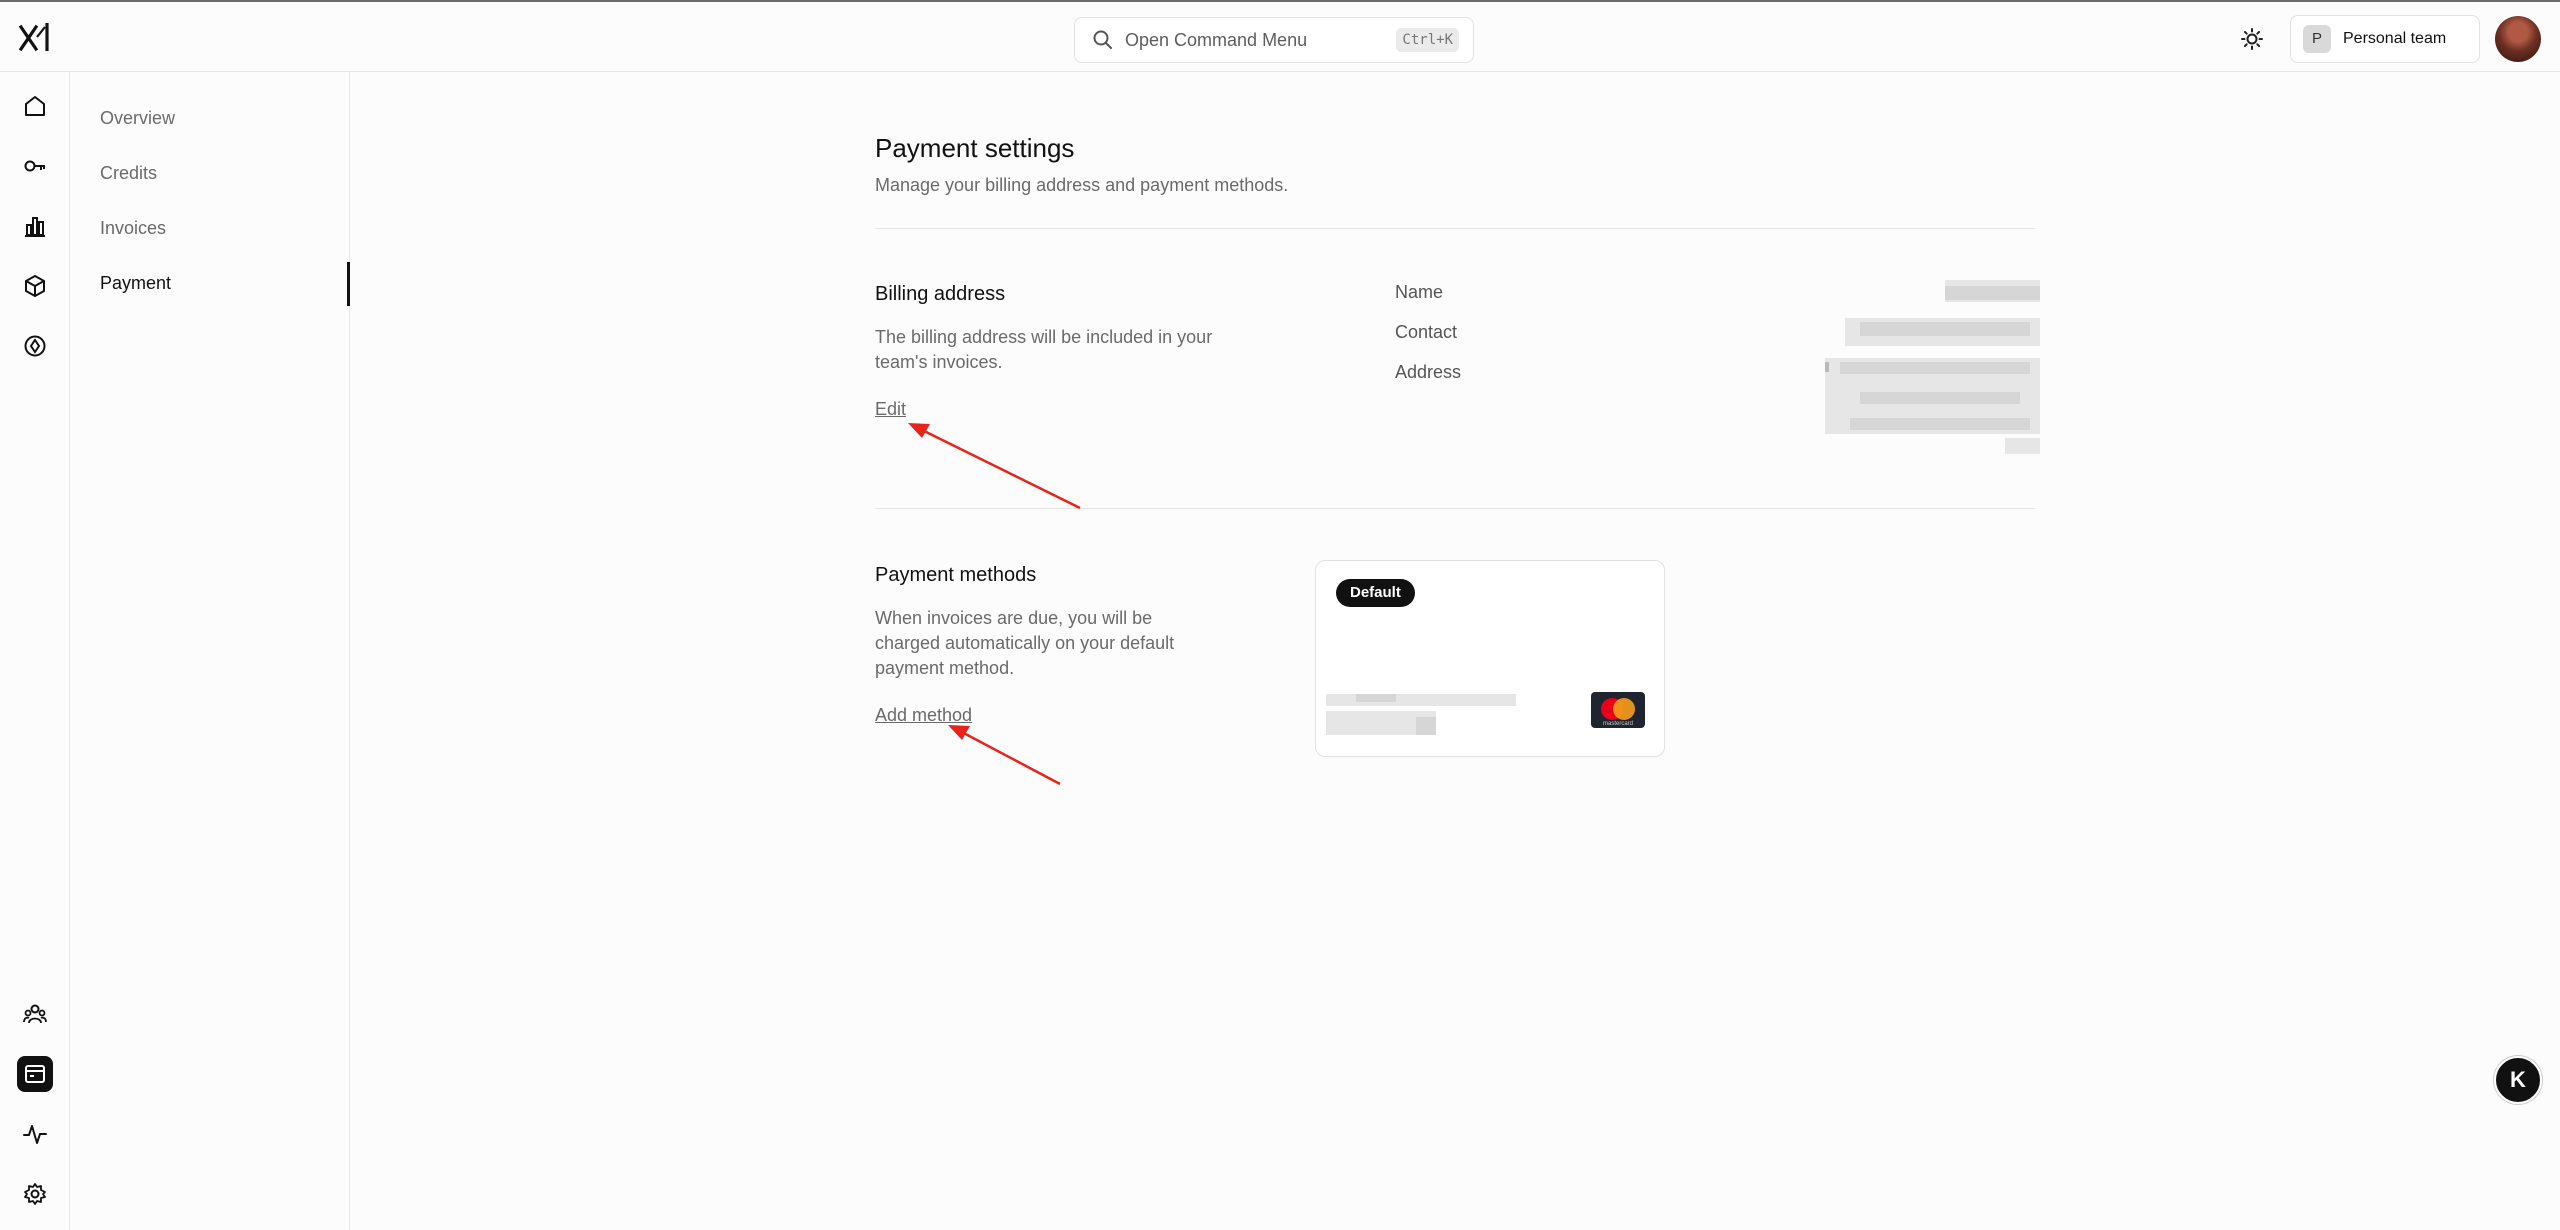  I want to click on add-method-link: Add method, so click(923, 715).